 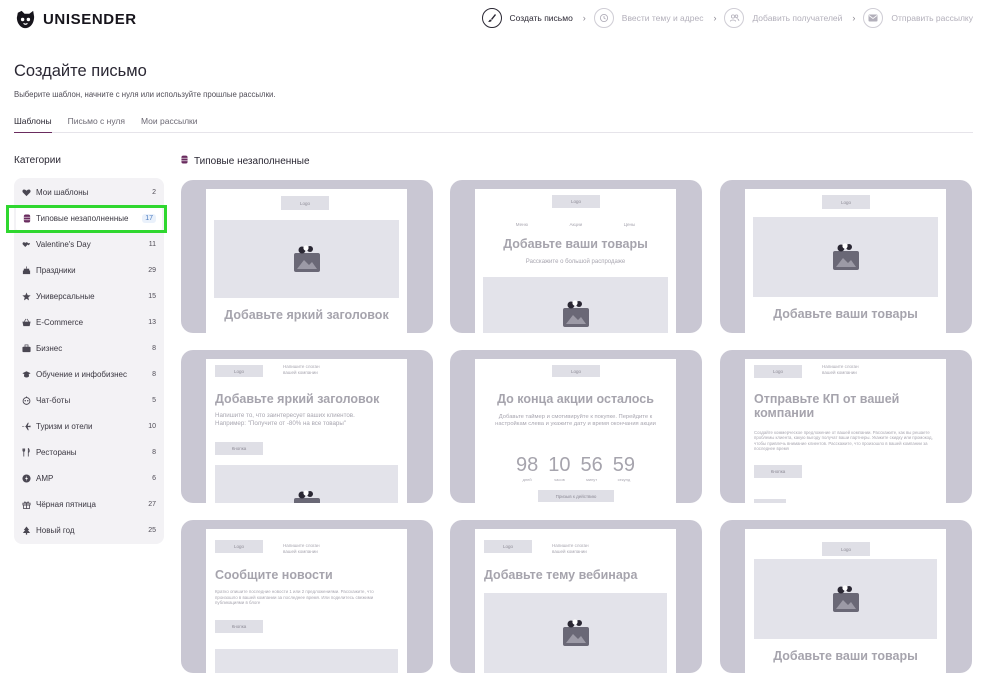 What do you see at coordinates (845, 601) in the screenshot?
I see `template-preview: Logo Добавьте ваши товары` at bounding box center [845, 601].